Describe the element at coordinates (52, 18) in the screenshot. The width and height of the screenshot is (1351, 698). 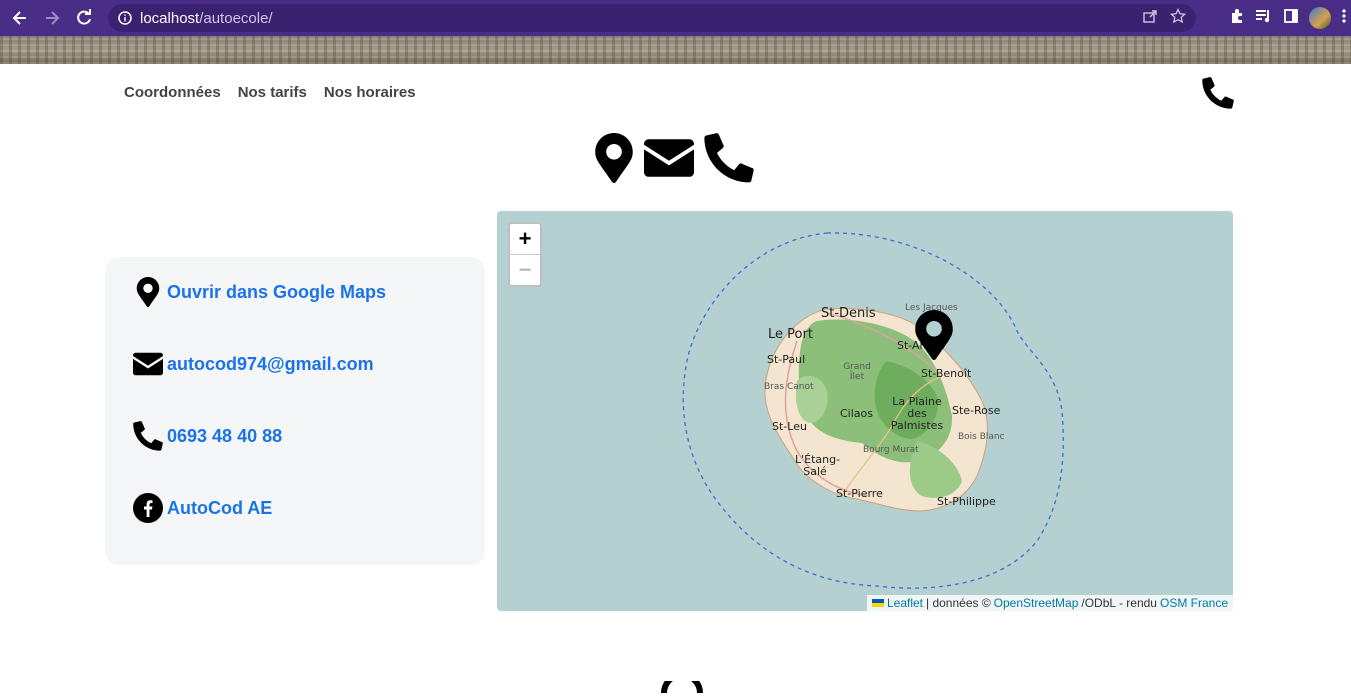
I see `forward-arrow-icon` at that location.